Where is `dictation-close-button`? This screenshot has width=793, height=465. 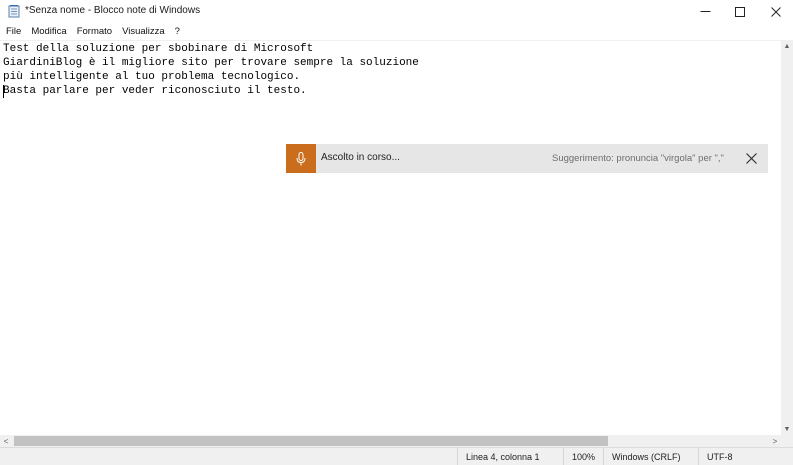 dictation-close-button is located at coordinates (751, 158).